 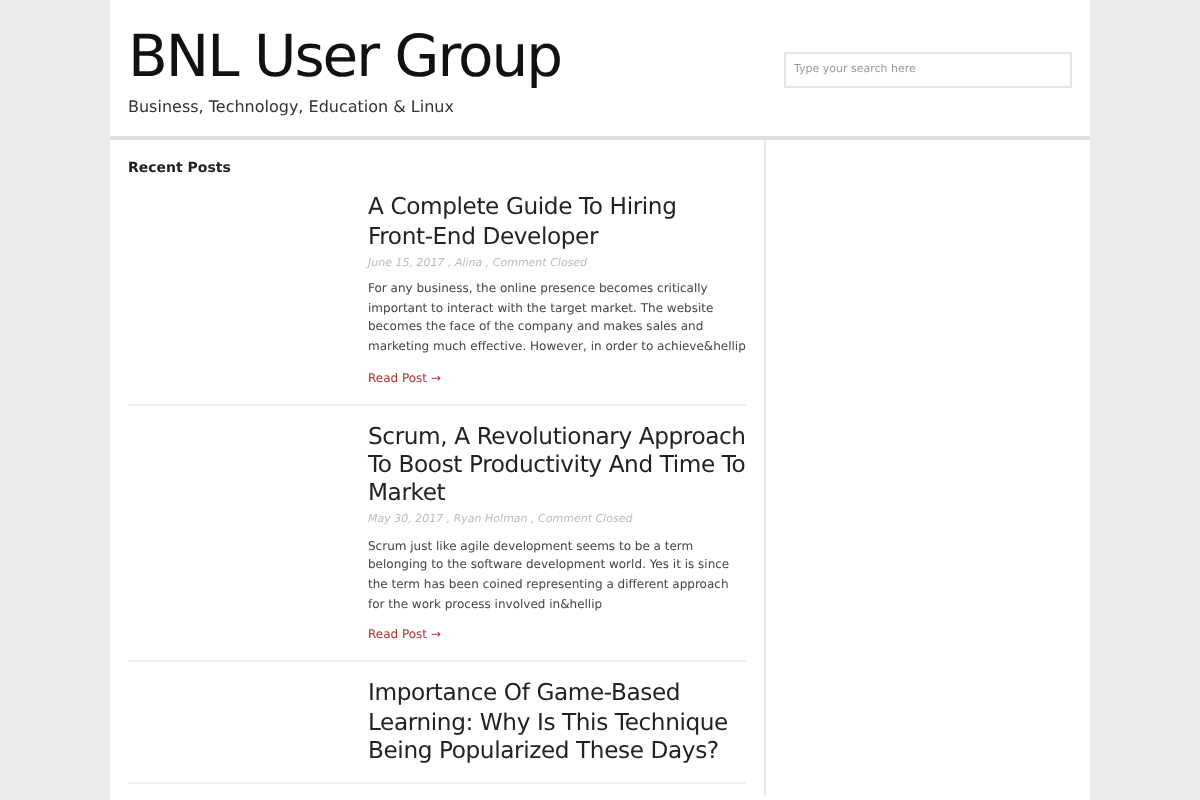 I want to click on site-tagline: Business, Technology, Education & Linux, so click(x=292, y=108).